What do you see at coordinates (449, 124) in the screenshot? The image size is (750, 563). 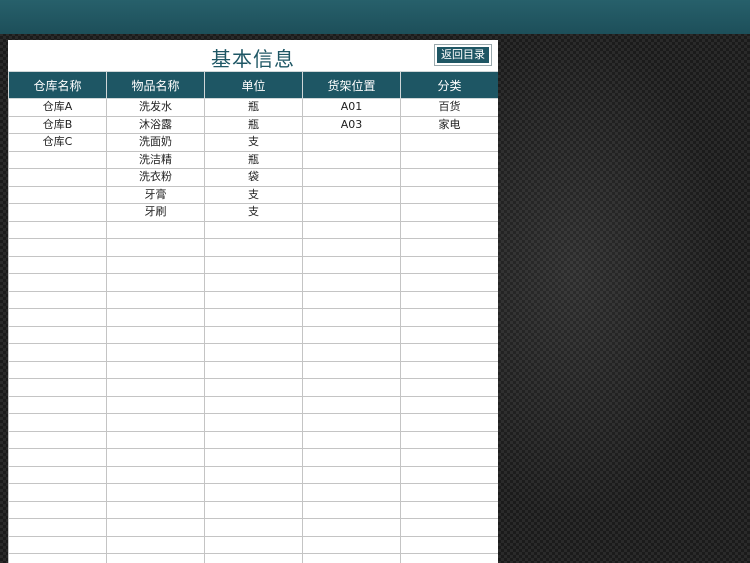 I see `category-cell: 家电` at bounding box center [449, 124].